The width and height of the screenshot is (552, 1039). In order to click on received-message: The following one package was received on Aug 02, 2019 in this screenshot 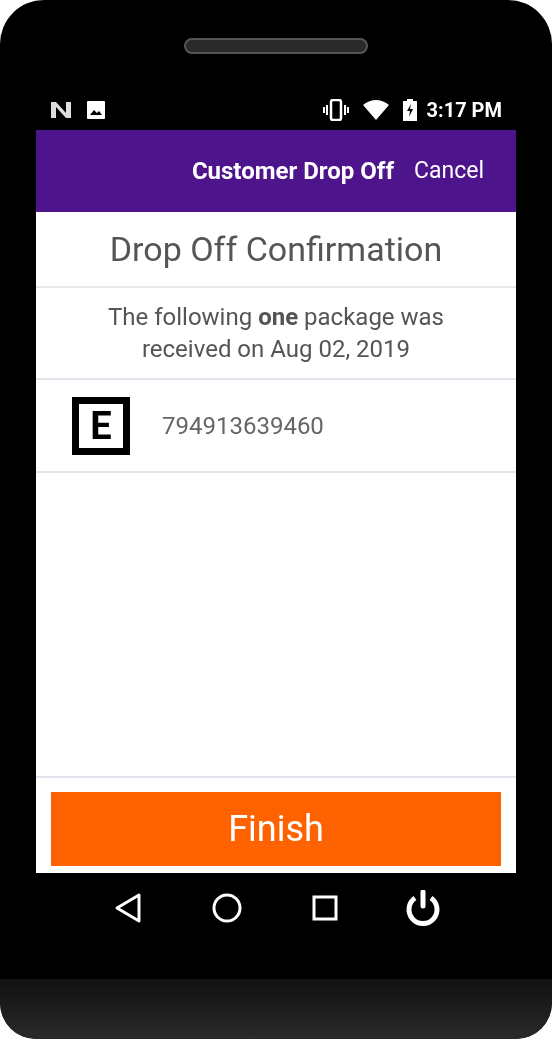, I will do `click(275, 333)`.